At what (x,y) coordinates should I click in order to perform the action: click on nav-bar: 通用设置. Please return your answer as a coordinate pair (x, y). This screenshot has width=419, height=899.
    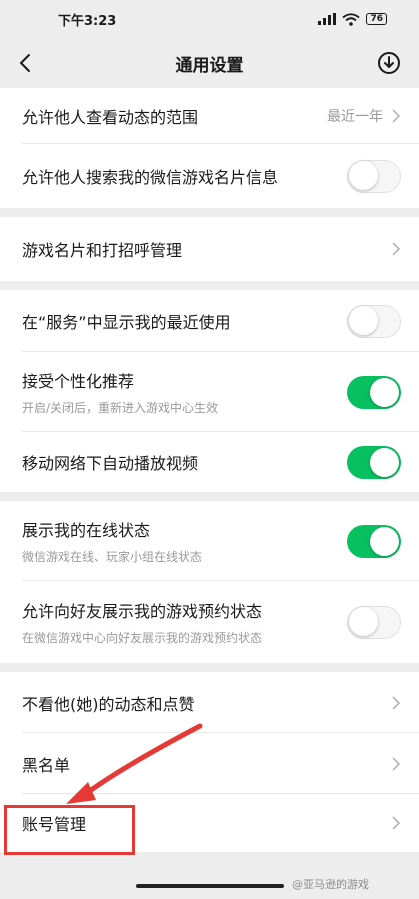
    Looking at the image, I should click on (209, 63).